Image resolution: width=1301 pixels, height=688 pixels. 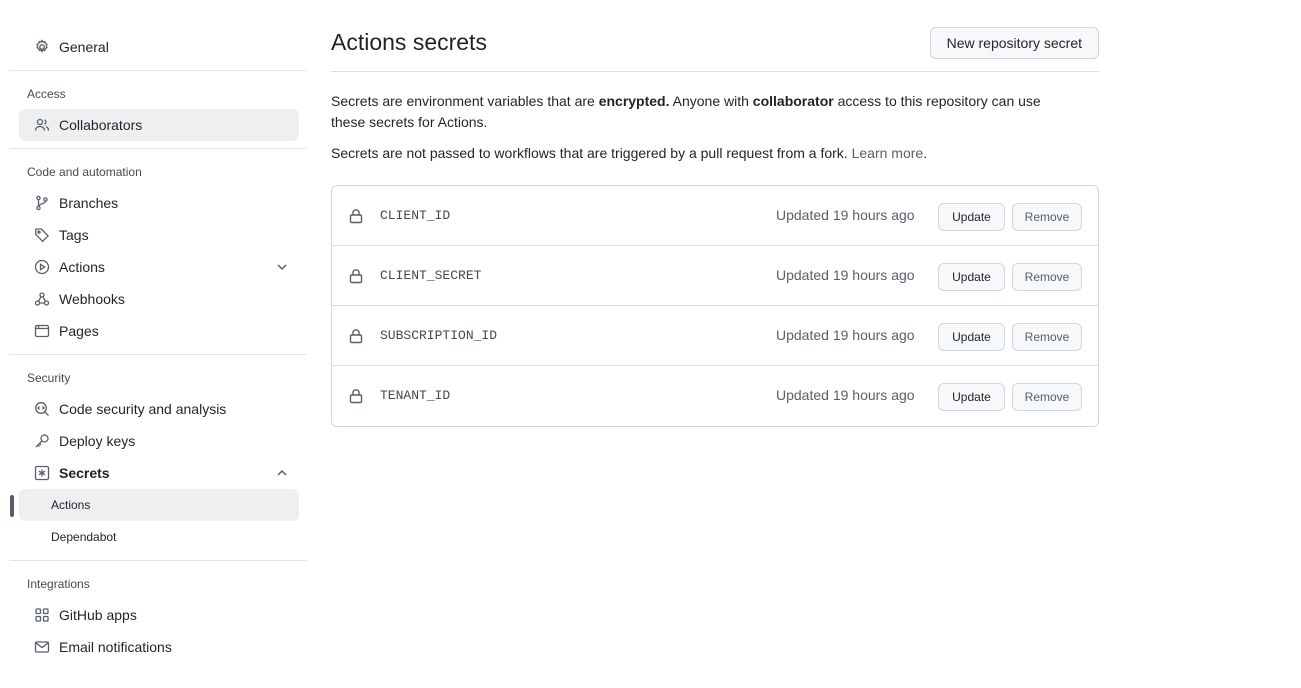 What do you see at coordinates (84, 172) in the screenshot?
I see `group-title-code-automation: Code and automation` at bounding box center [84, 172].